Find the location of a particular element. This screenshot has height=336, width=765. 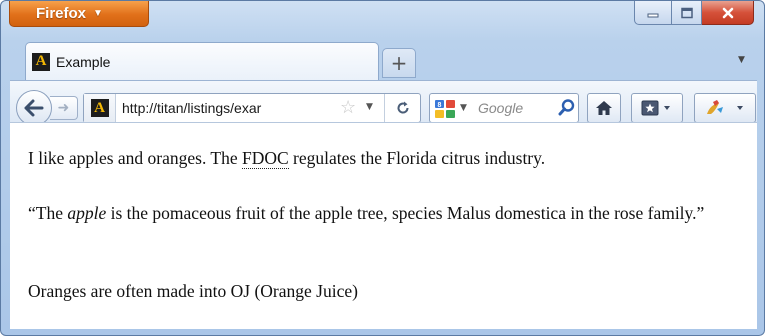

tab-list-icon: ▼ is located at coordinates (741, 60).